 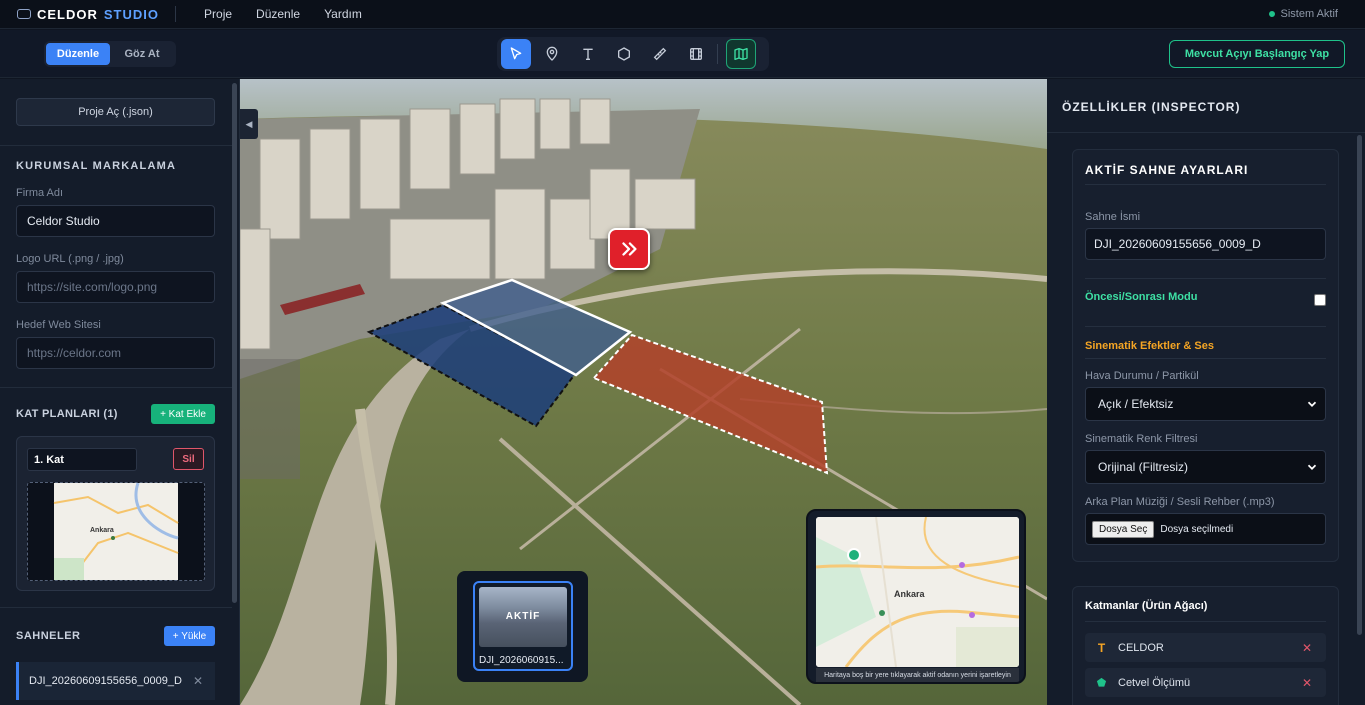 I want to click on audio-label: Arka Plan Müziği / Sesli Rehber (.mp3), so click(x=1180, y=502).